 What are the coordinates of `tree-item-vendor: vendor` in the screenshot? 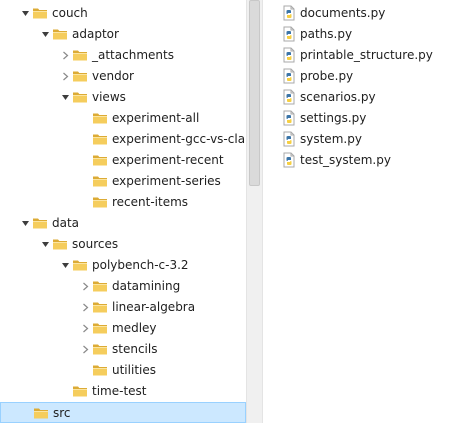 It's located at (123, 76).